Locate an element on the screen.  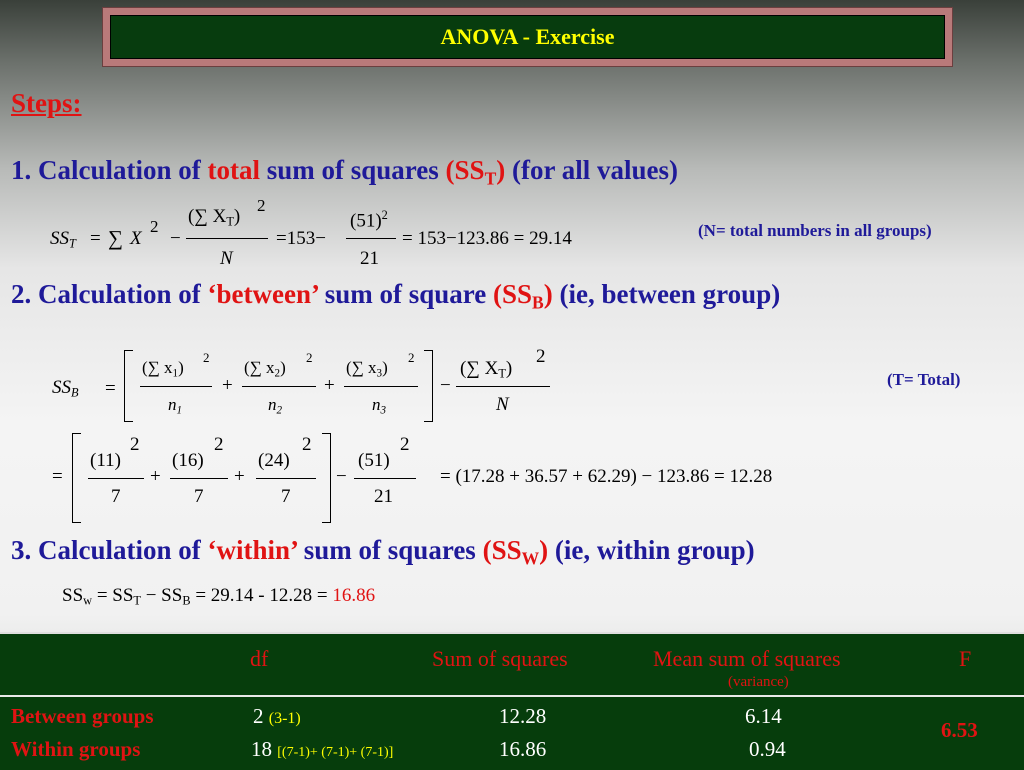
step1-highlight: total is located at coordinates (233, 170).